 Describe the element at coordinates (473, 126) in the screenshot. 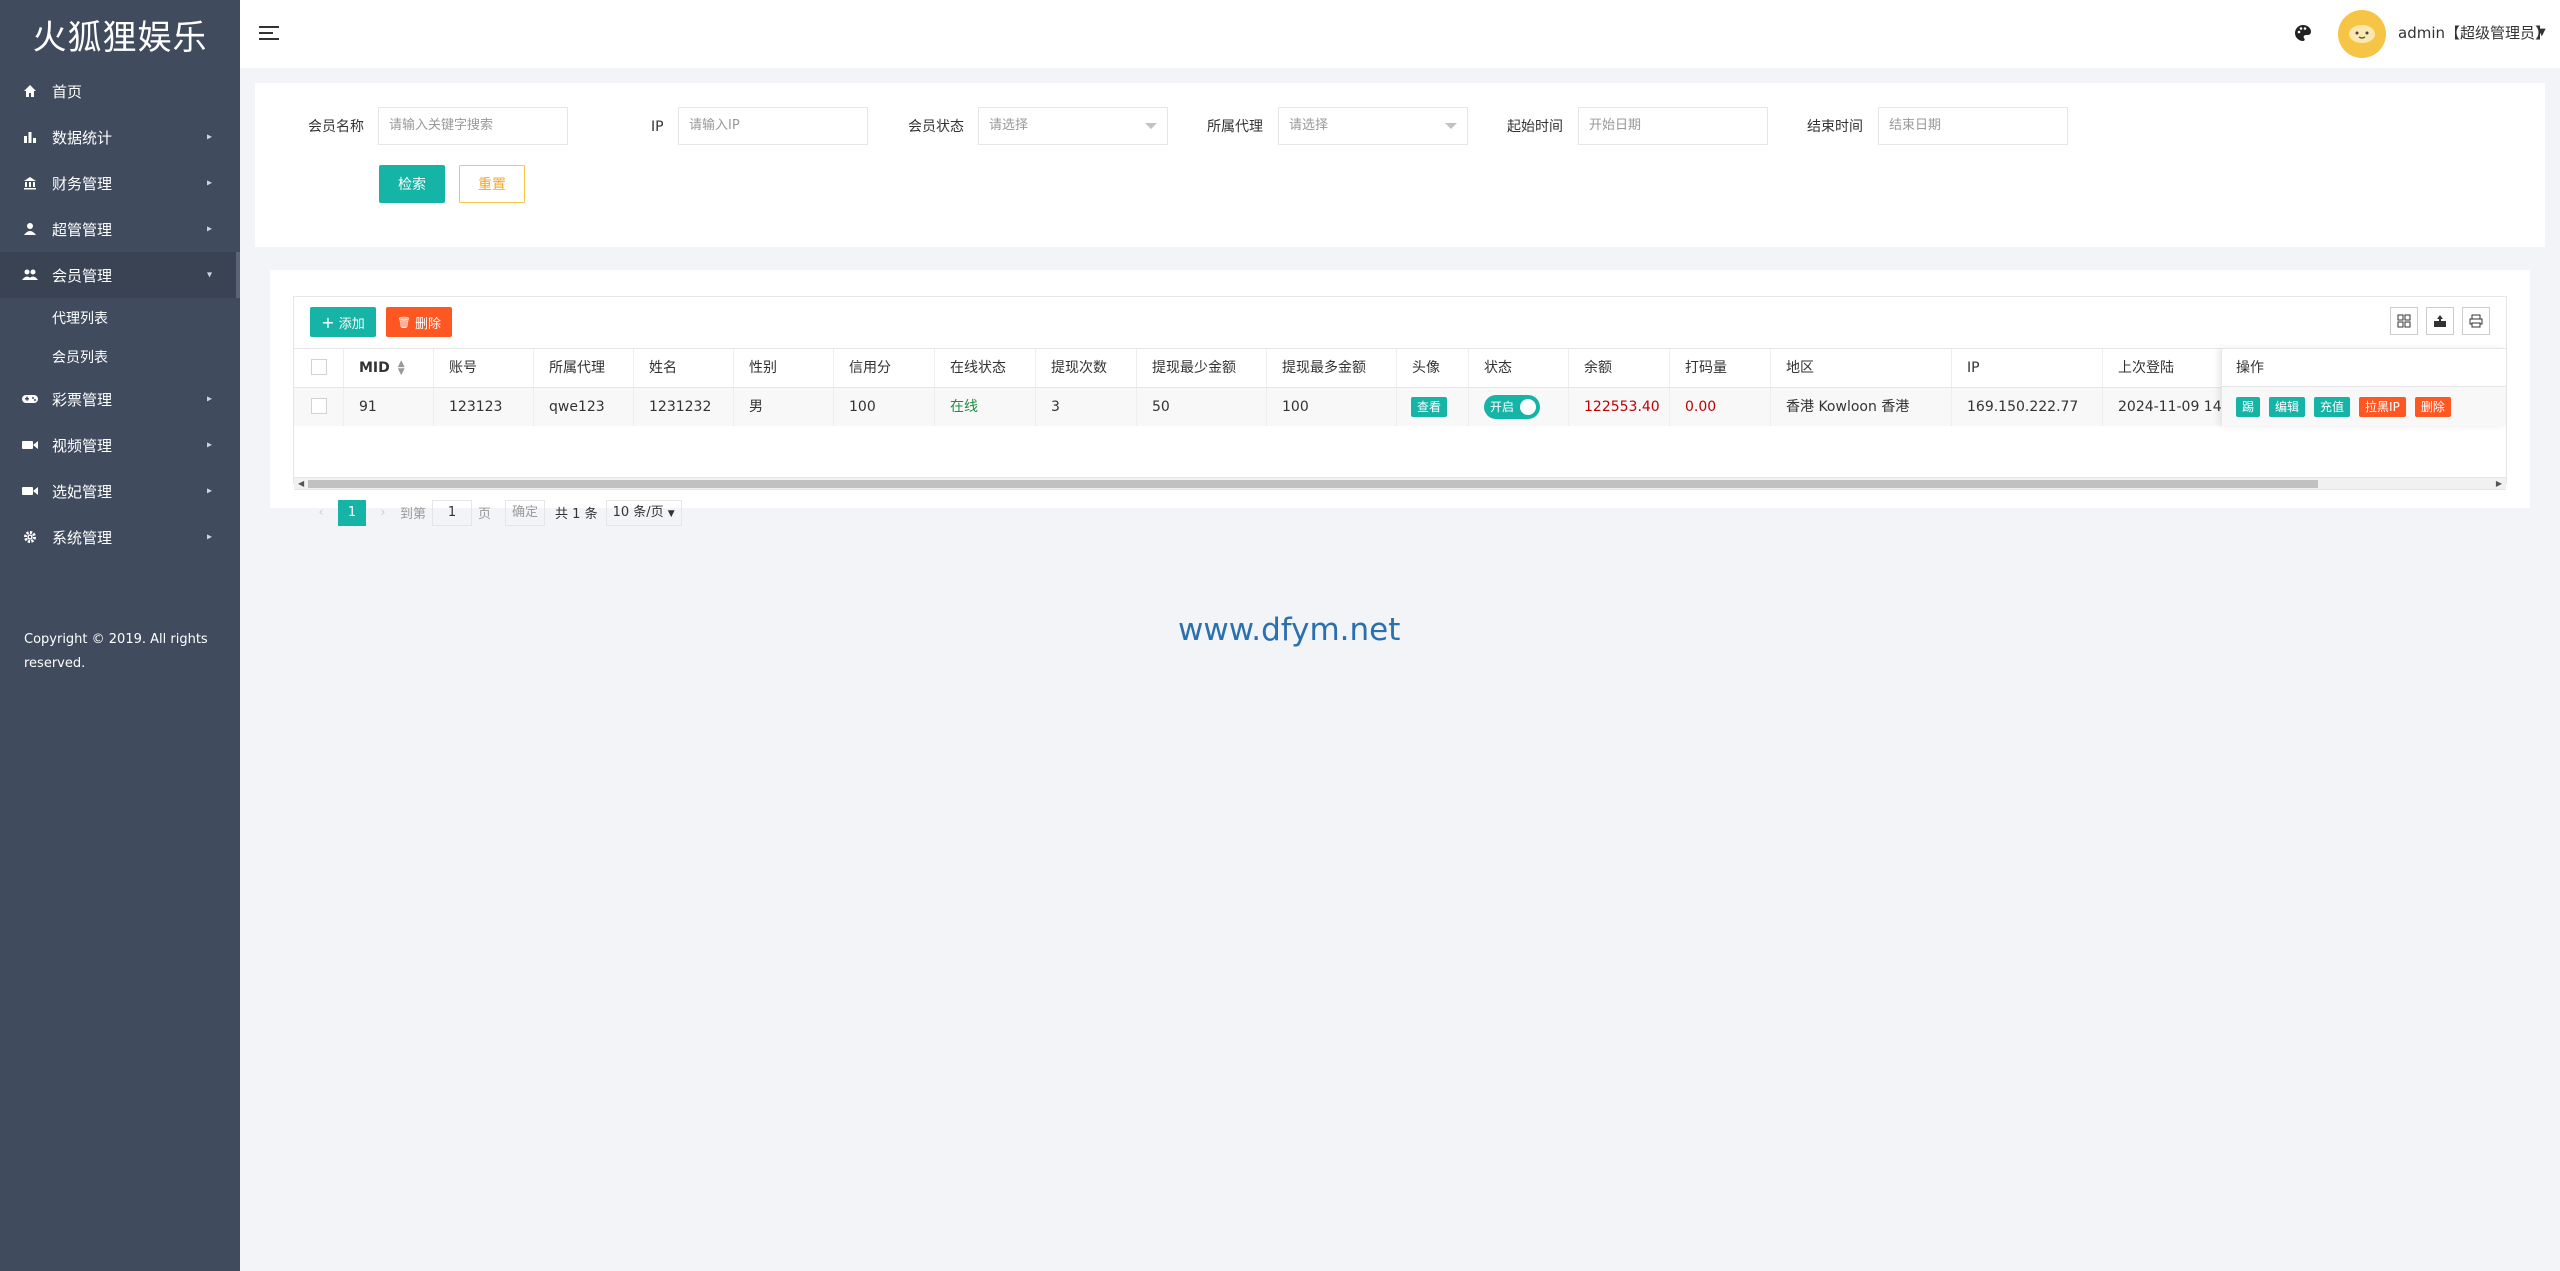

I see `member-name-input: 请输入关键字搜索` at that location.